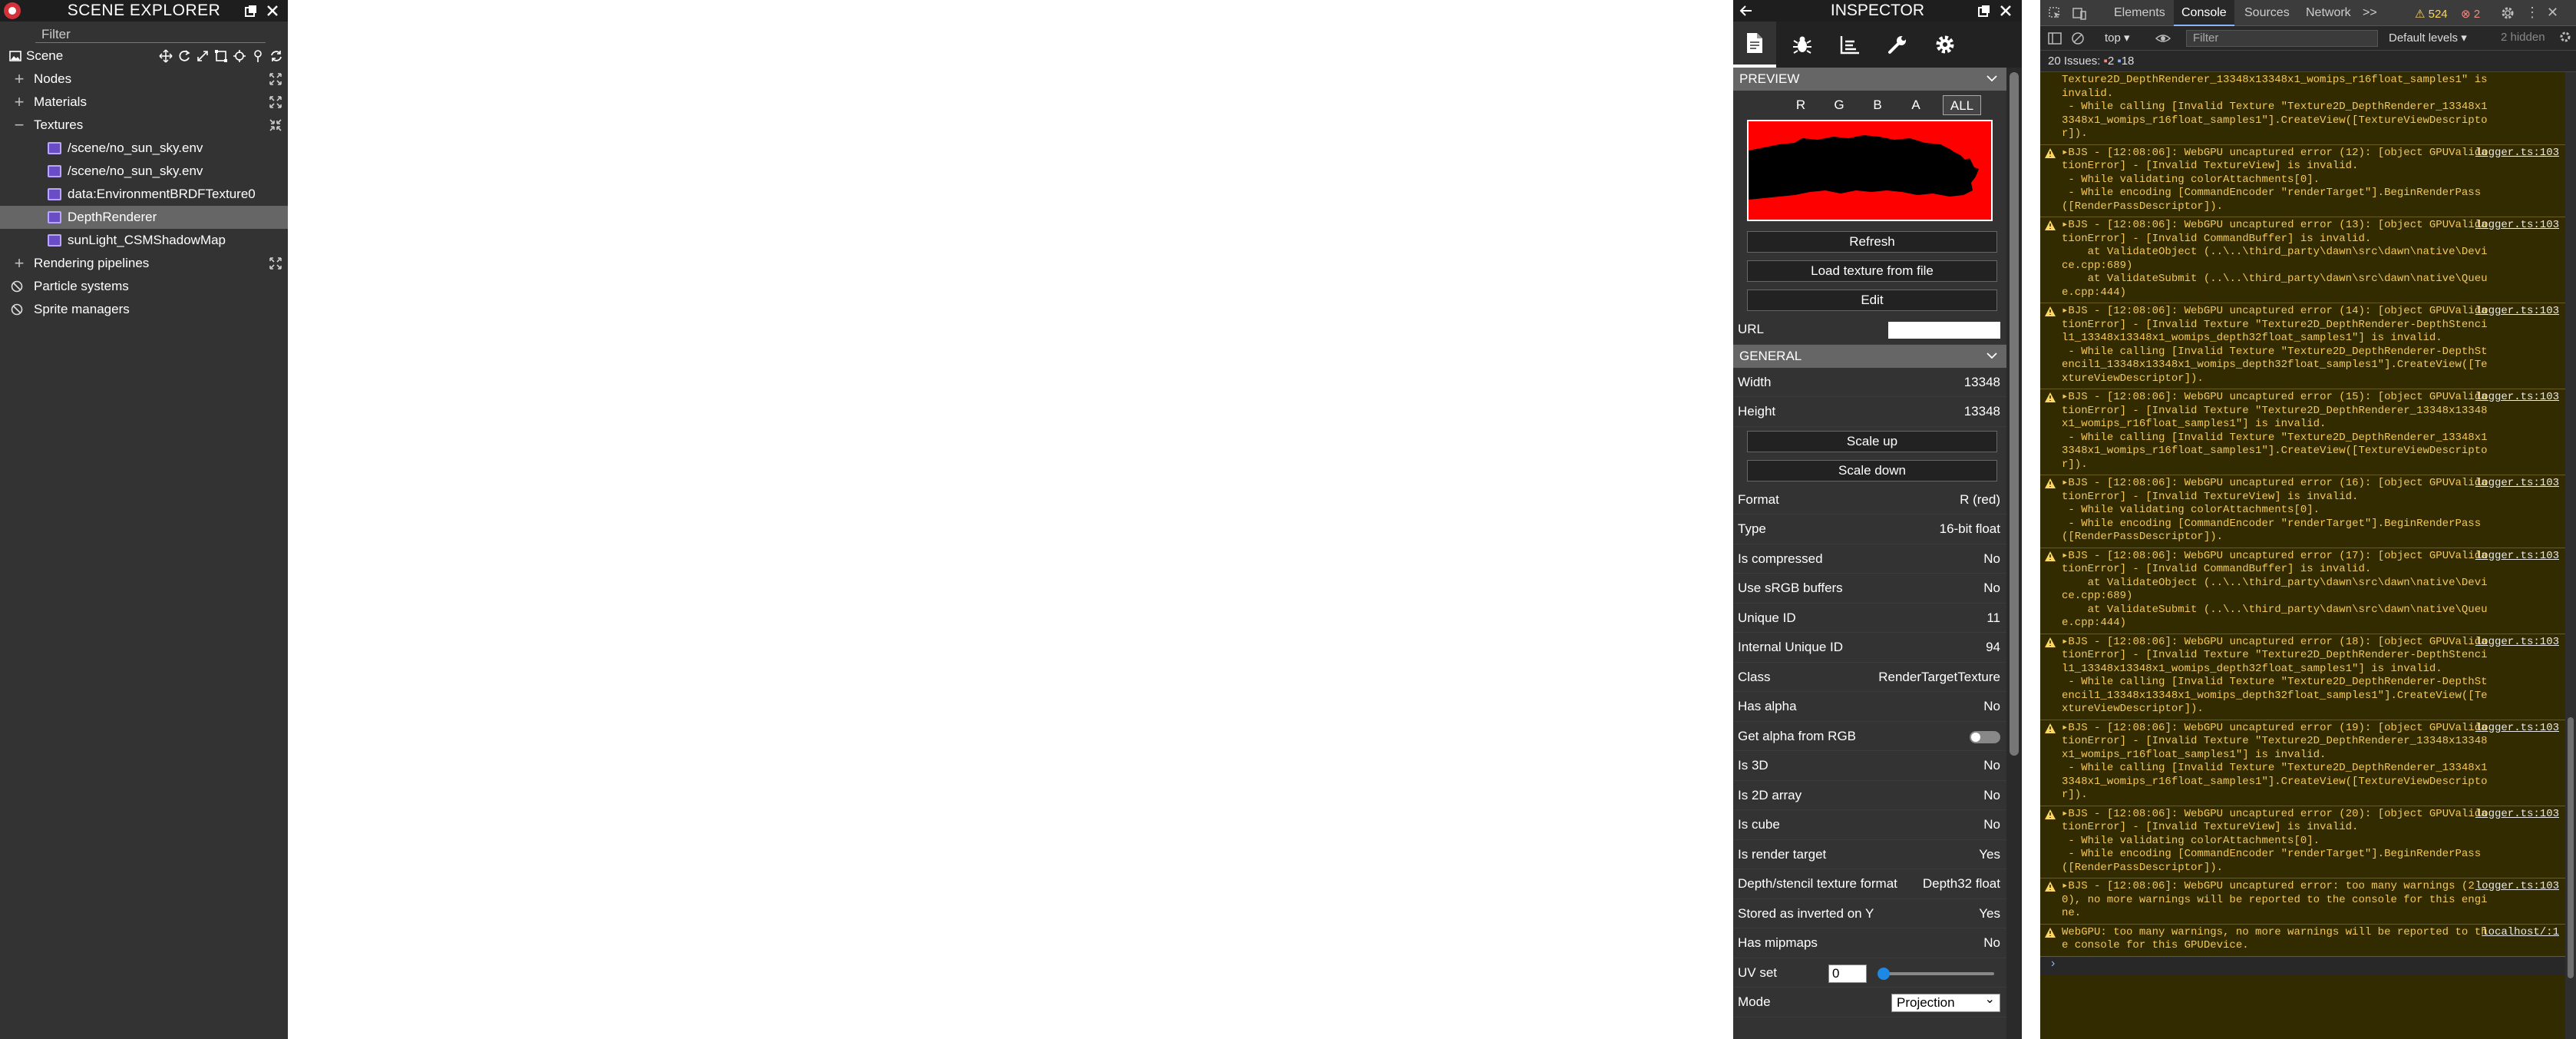 The height and width of the screenshot is (1039, 2576). I want to click on clear-console-icon, so click(2078, 38).